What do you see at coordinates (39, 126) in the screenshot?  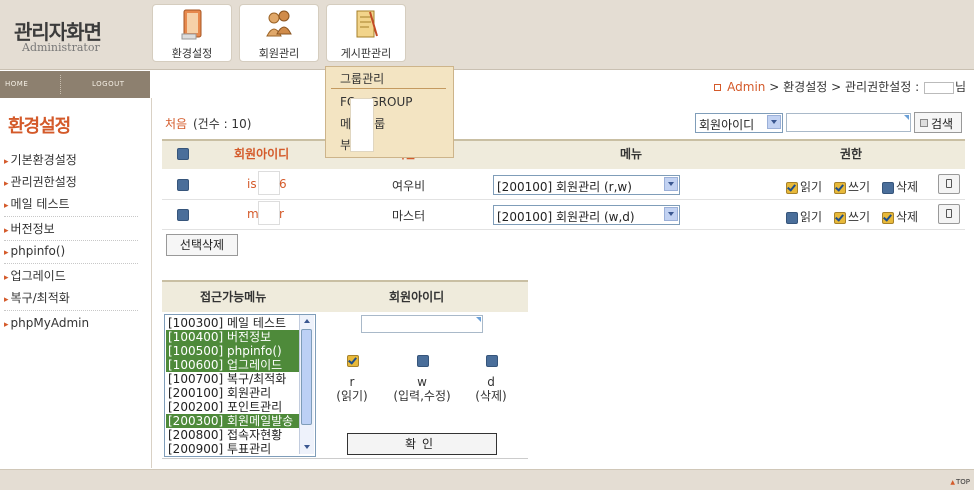 I see `sidebar-title: 환경설정` at bounding box center [39, 126].